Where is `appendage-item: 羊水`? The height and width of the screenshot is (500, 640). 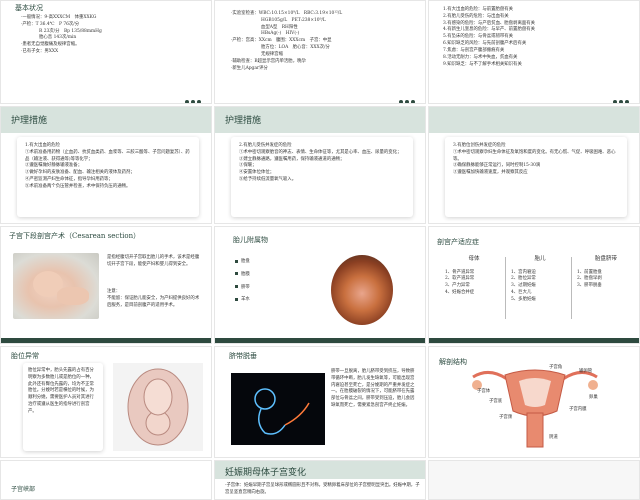 appendage-item: 羊水 is located at coordinates (242, 300).